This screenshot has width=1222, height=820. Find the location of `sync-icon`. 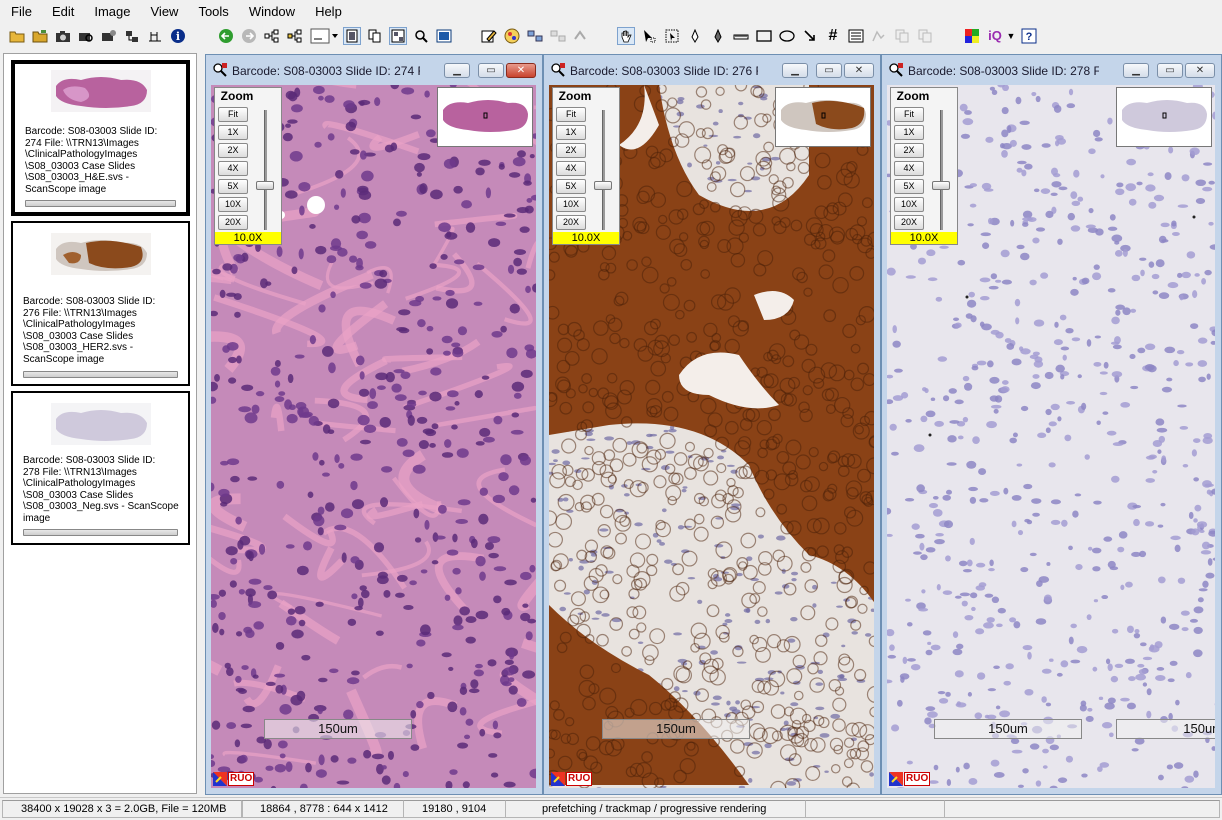

sync-icon is located at coordinates (535, 36).